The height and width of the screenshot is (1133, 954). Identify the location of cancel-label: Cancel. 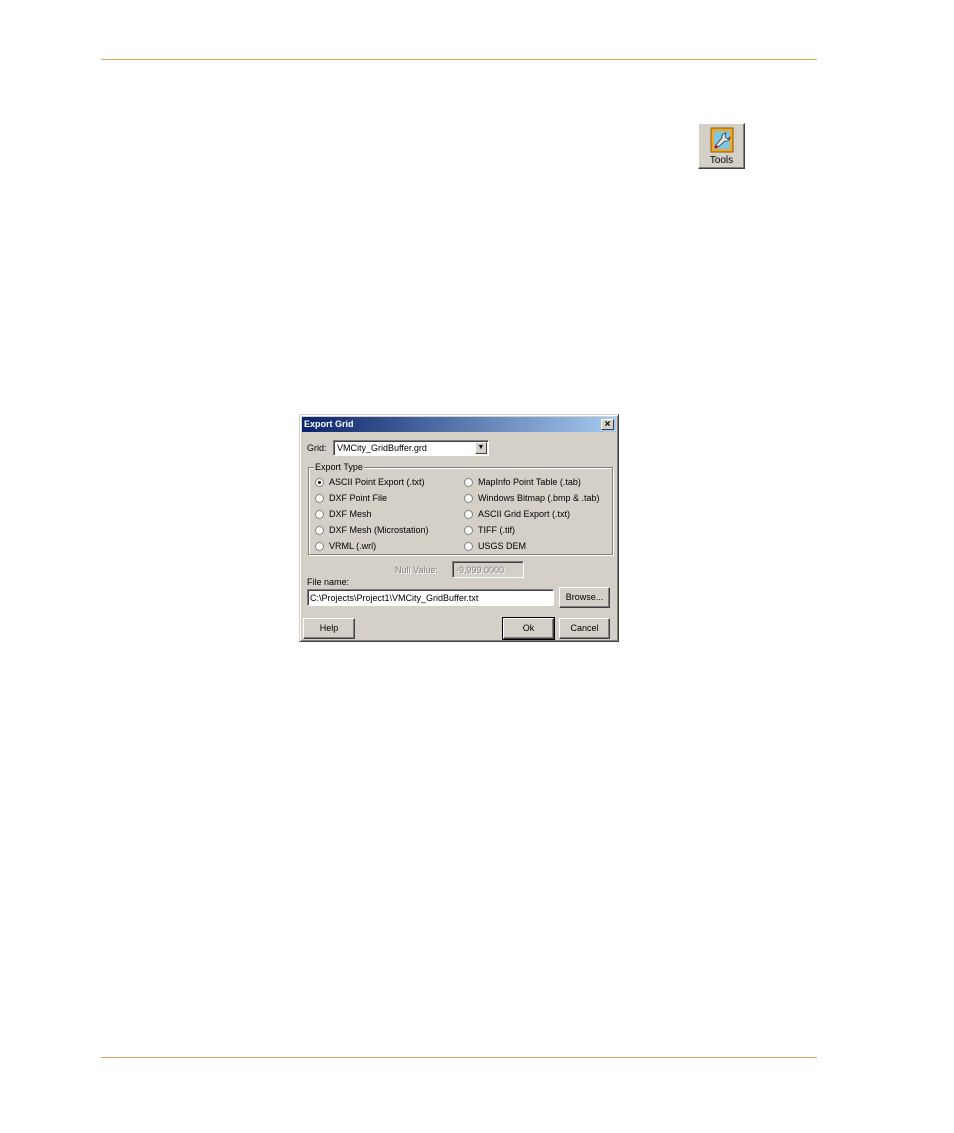
(584, 628).